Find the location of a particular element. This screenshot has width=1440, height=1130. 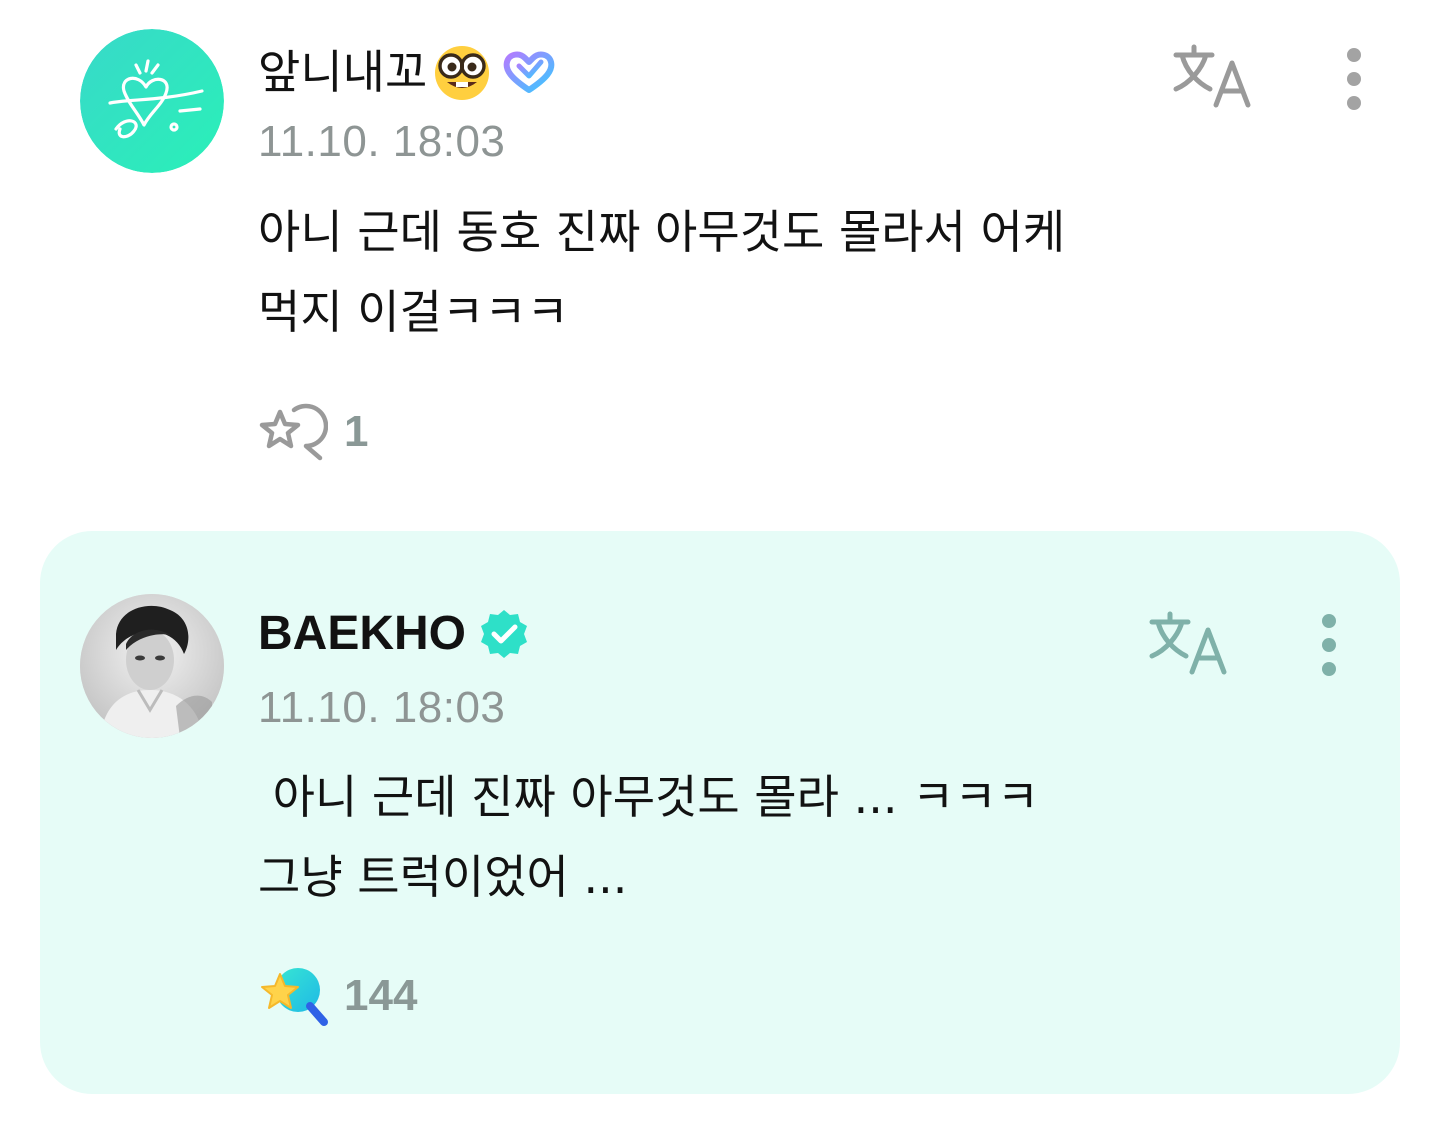

artist-avatar is located at coordinates (152, 666).